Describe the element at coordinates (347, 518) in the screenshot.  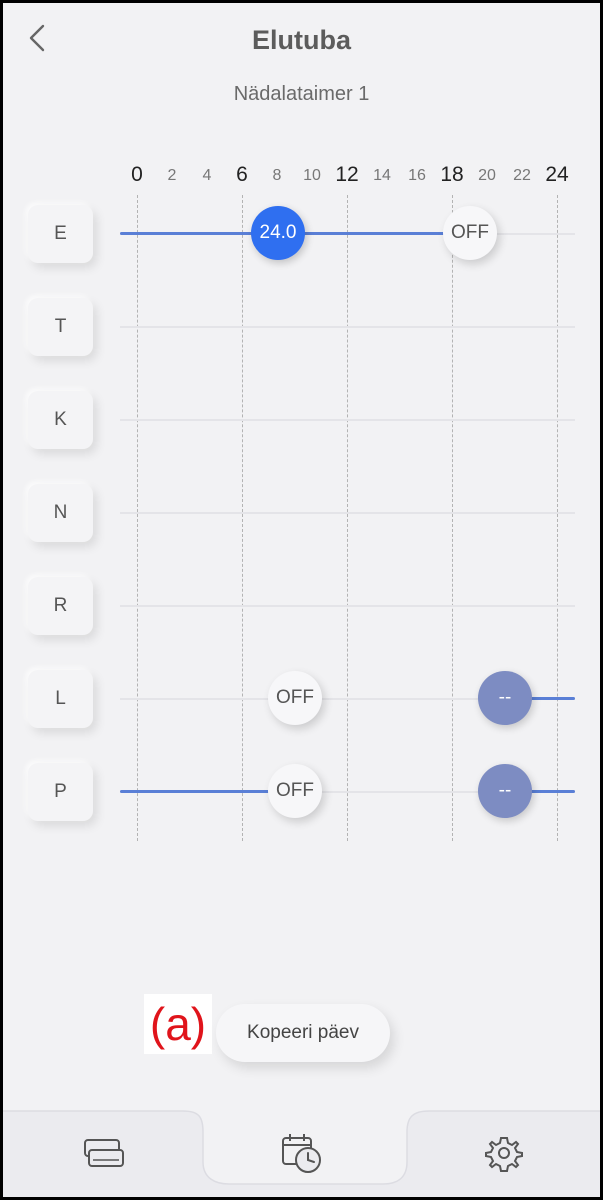
I see `gridline-12h` at that location.